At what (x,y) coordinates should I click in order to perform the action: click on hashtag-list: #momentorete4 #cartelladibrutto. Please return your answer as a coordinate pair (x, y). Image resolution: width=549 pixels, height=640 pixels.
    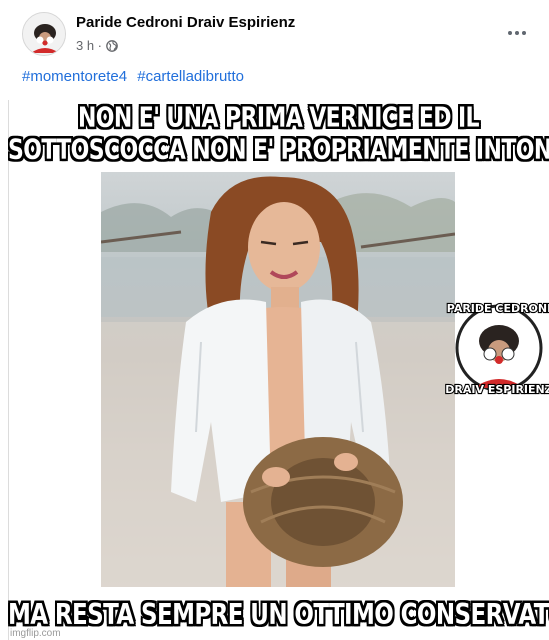
    Looking at the image, I should click on (136, 76).